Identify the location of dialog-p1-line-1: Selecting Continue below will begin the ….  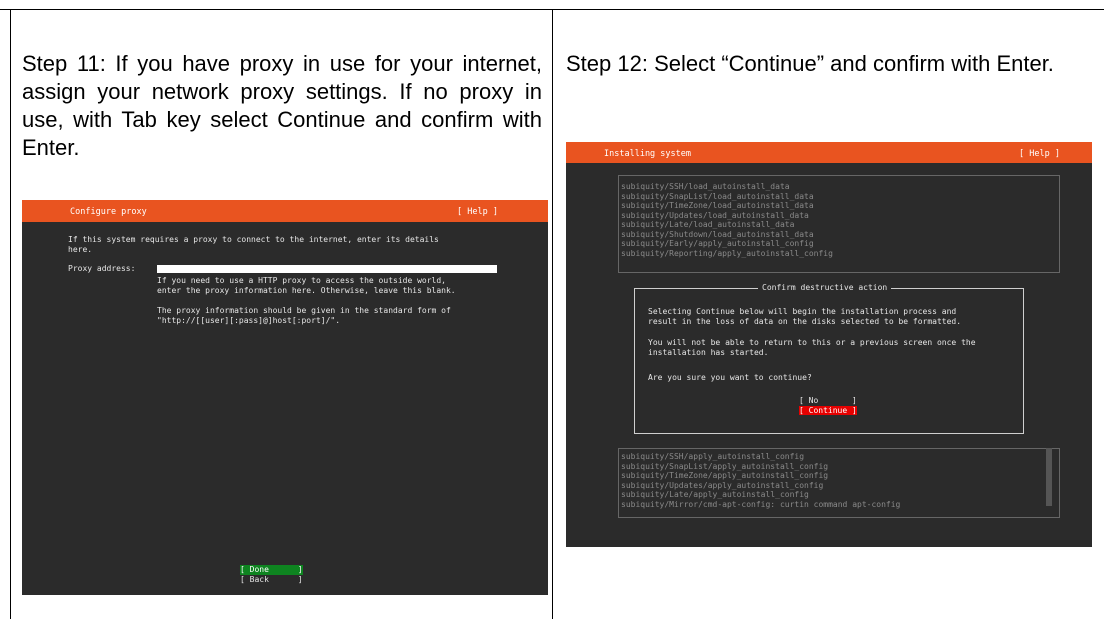
(802, 311).